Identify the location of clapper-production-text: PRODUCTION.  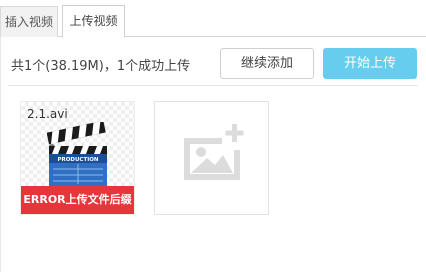
(77, 160).